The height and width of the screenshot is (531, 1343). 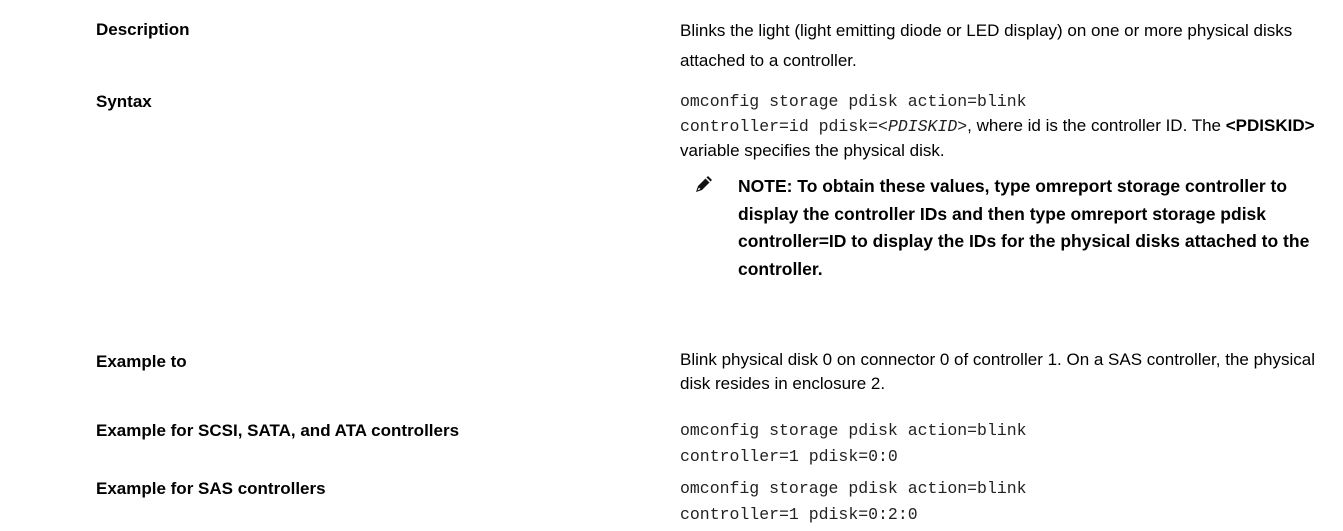 I want to click on label-syntax: Syntax, so click(x=124, y=101).